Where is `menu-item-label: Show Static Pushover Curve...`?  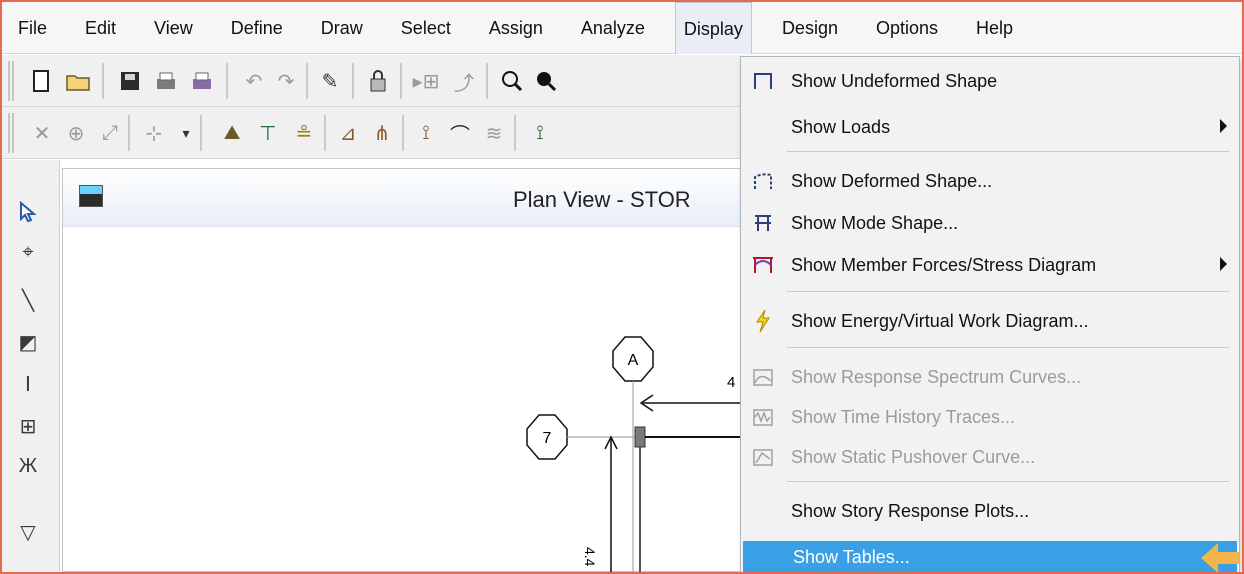
menu-item-label: Show Static Pushover Curve... is located at coordinates (913, 456).